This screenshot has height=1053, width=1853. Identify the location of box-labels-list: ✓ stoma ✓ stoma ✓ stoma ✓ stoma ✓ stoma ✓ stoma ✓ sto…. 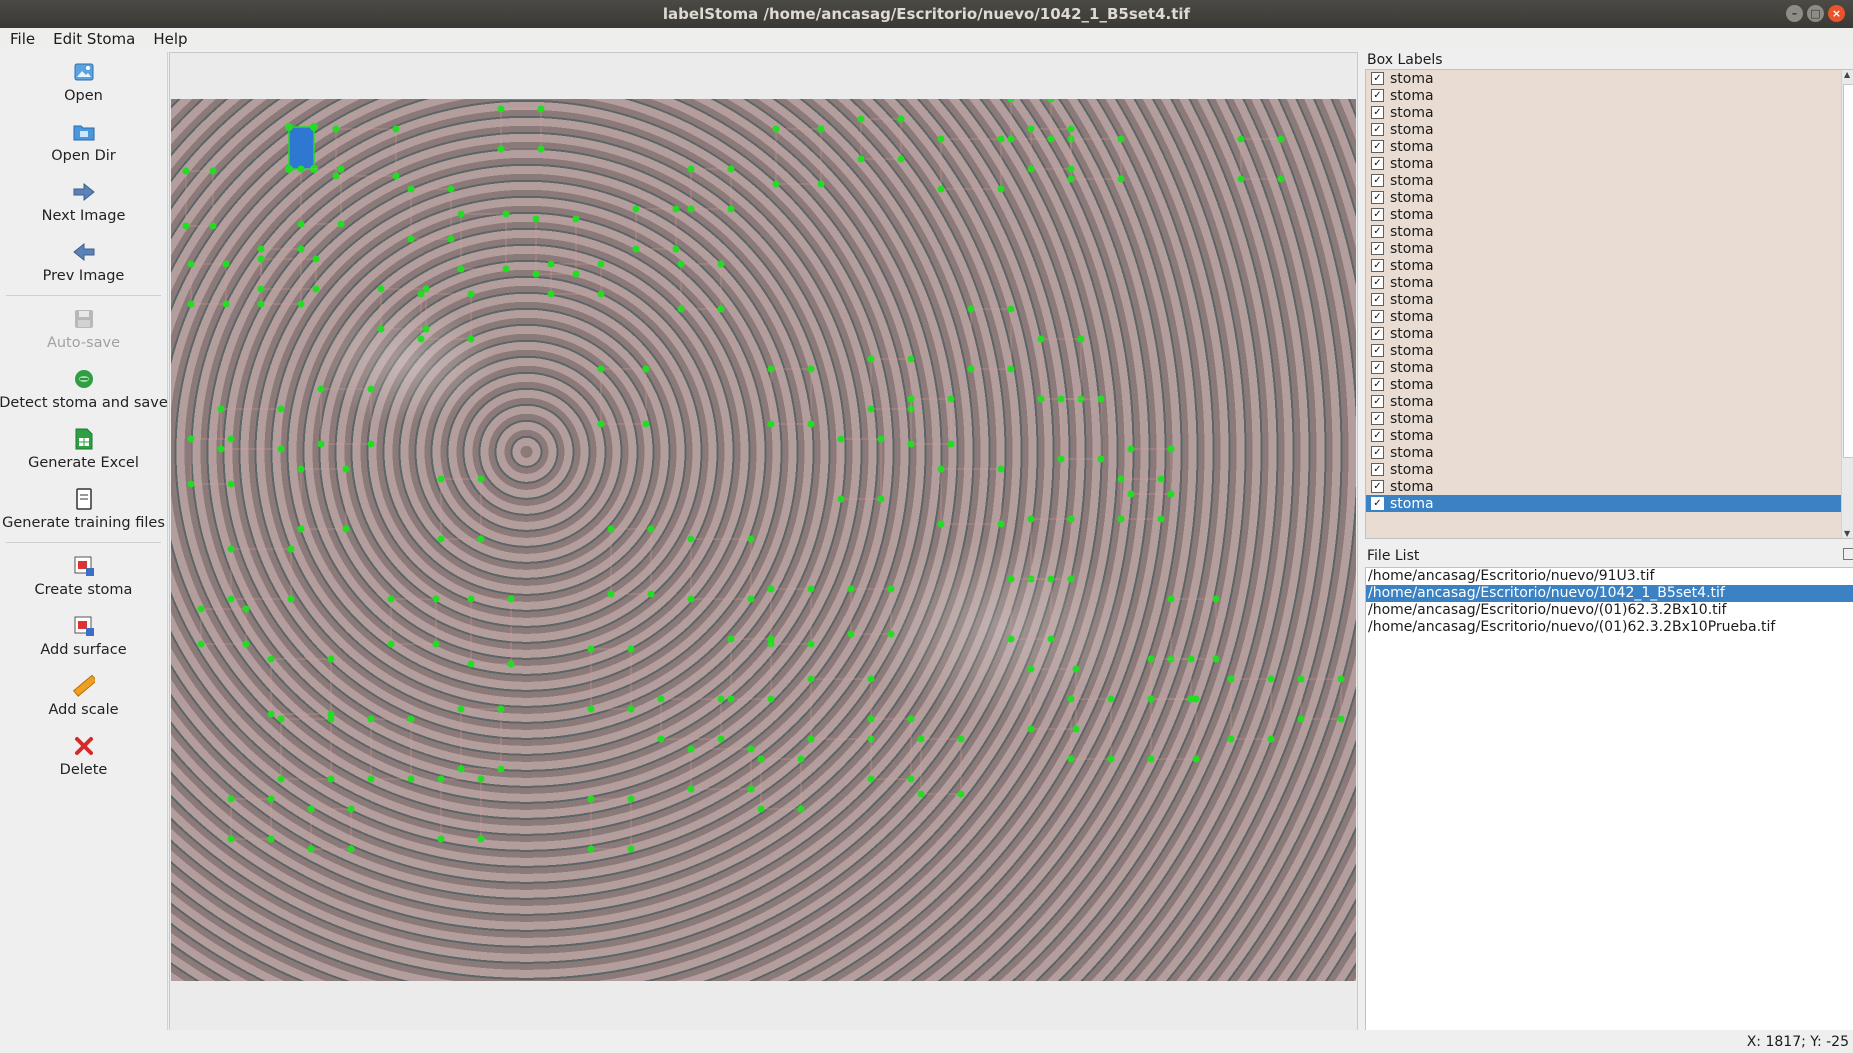
(1609, 304).